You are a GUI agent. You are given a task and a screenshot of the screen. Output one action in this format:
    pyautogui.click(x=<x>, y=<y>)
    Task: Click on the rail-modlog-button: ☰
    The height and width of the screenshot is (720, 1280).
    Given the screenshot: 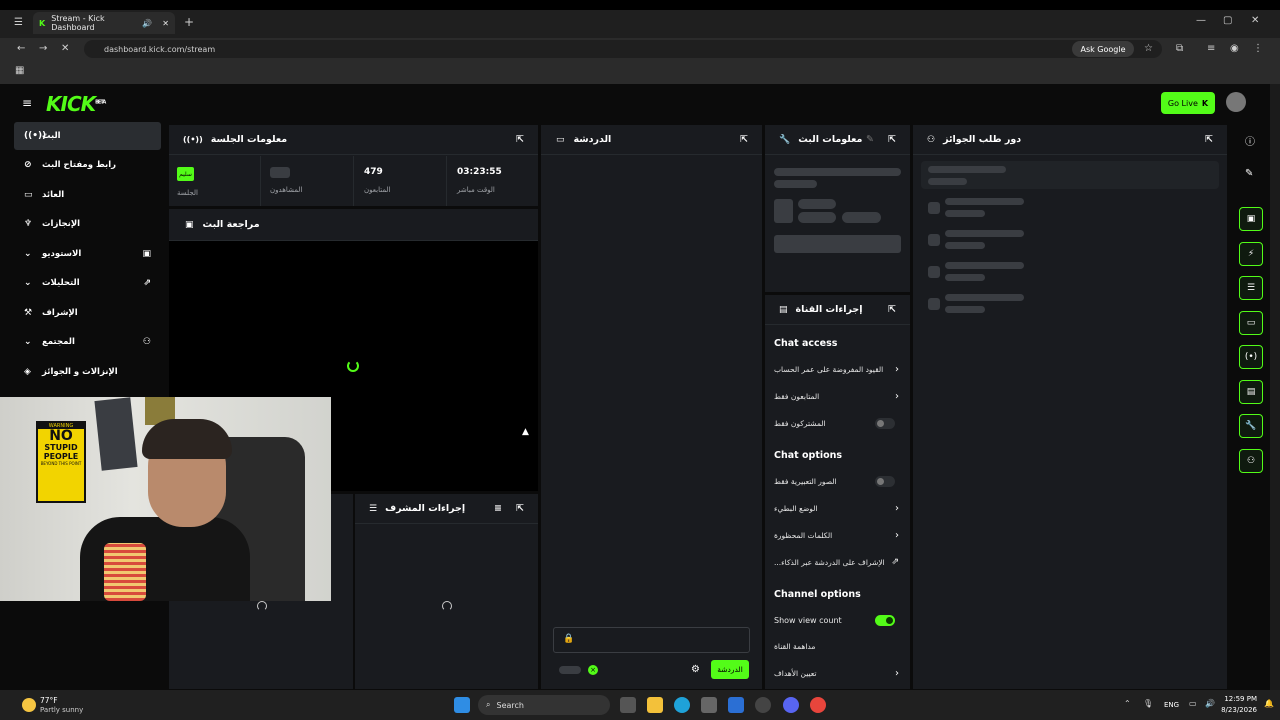 What is the action you would take?
    pyautogui.click(x=1251, y=288)
    